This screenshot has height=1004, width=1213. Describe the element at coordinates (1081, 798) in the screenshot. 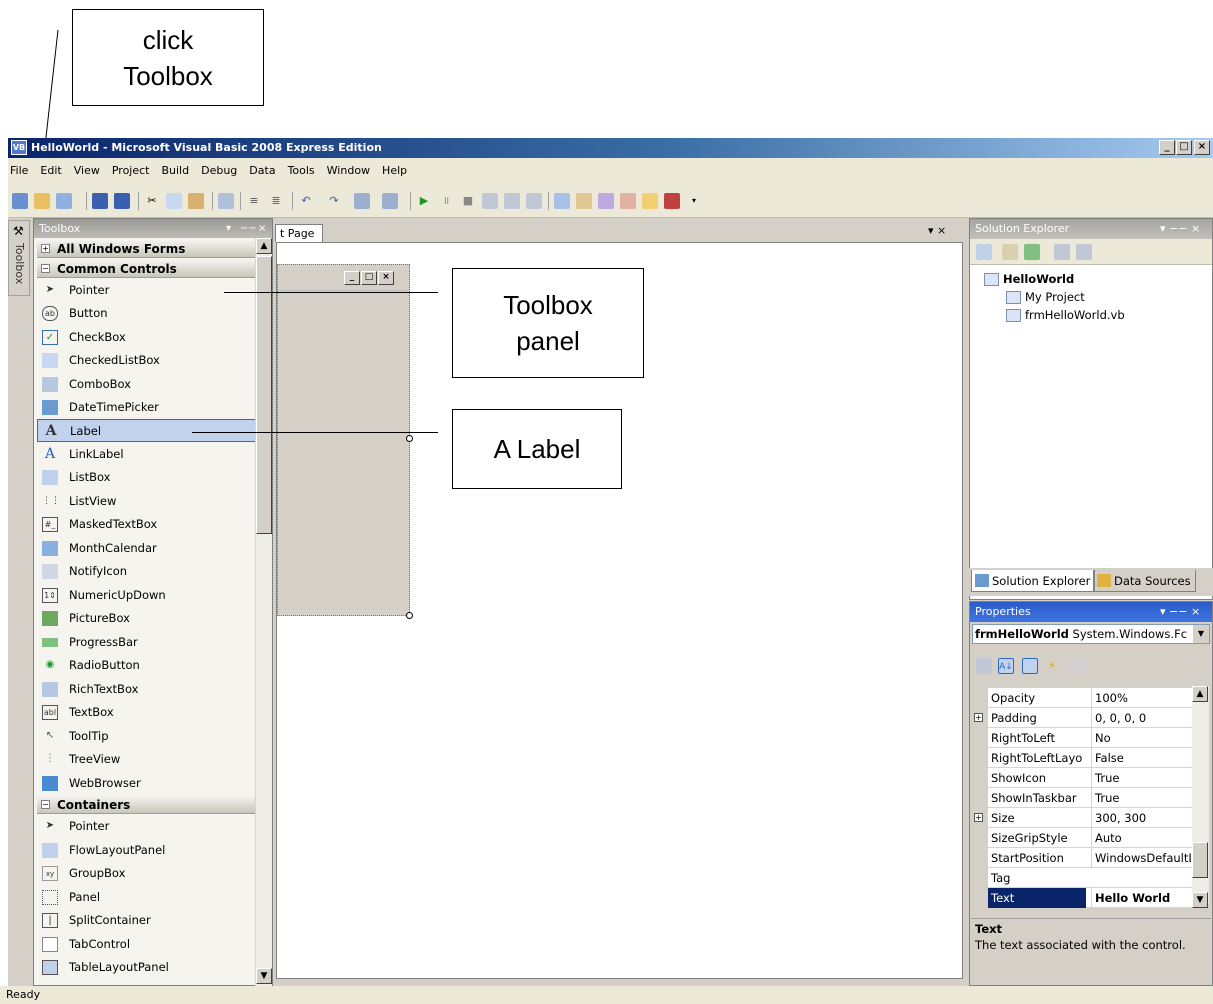

I see `property-row-showintaskbar: ShowInTaskbar True` at that location.